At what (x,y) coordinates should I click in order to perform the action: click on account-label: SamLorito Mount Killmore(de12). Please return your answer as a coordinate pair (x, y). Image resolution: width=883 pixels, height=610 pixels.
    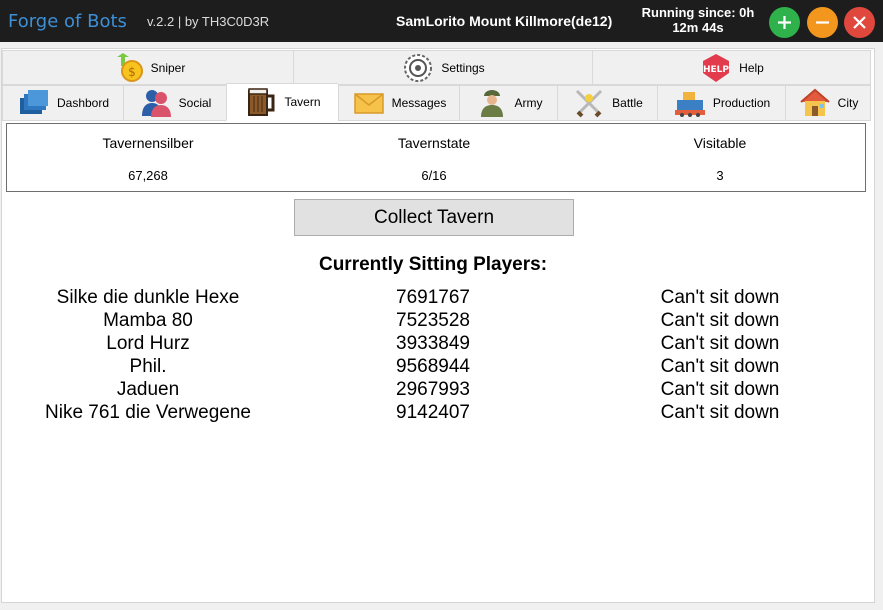
    Looking at the image, I should click on (504, 21).